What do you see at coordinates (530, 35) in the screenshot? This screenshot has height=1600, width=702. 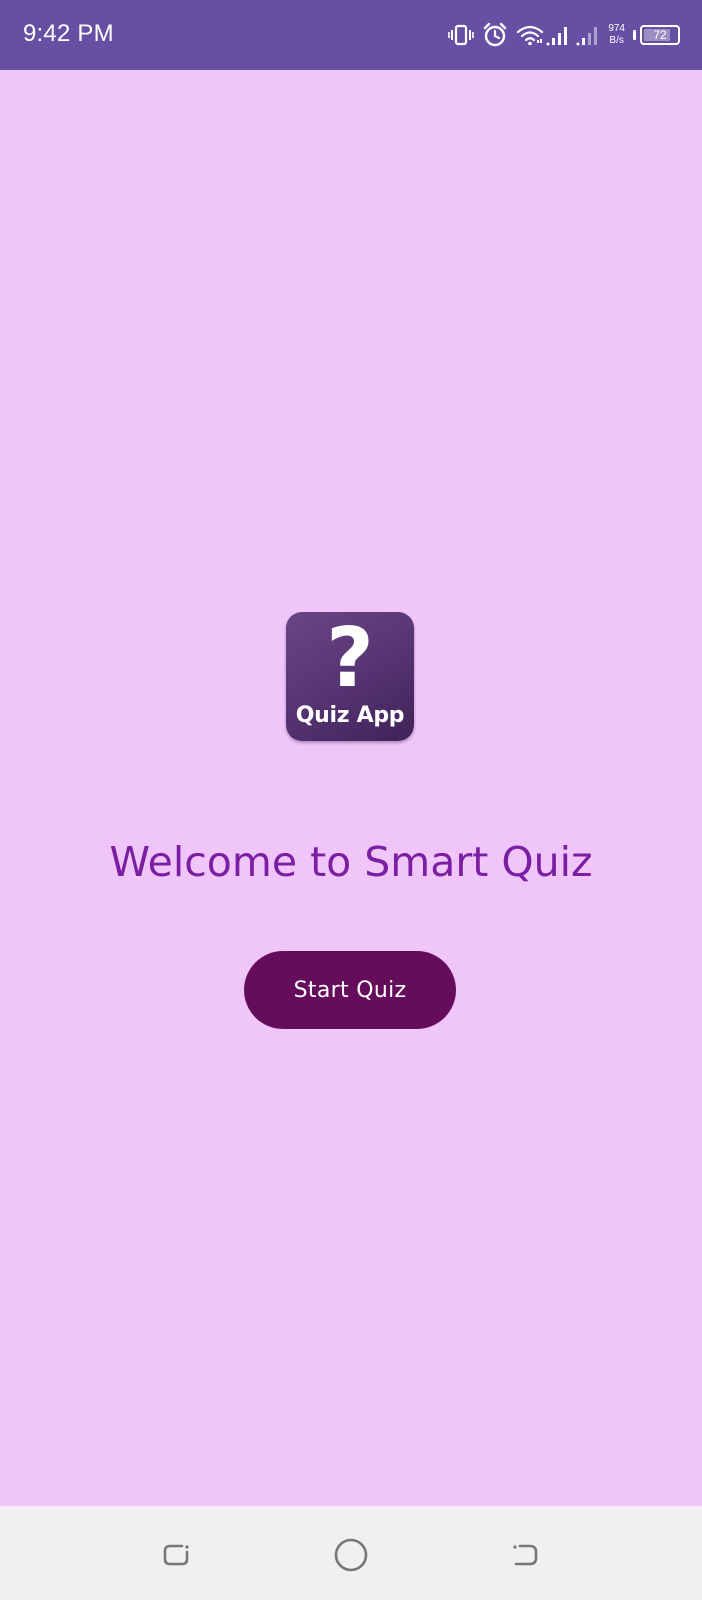 I see `wifi-icon` at bounding box center [530, 35].